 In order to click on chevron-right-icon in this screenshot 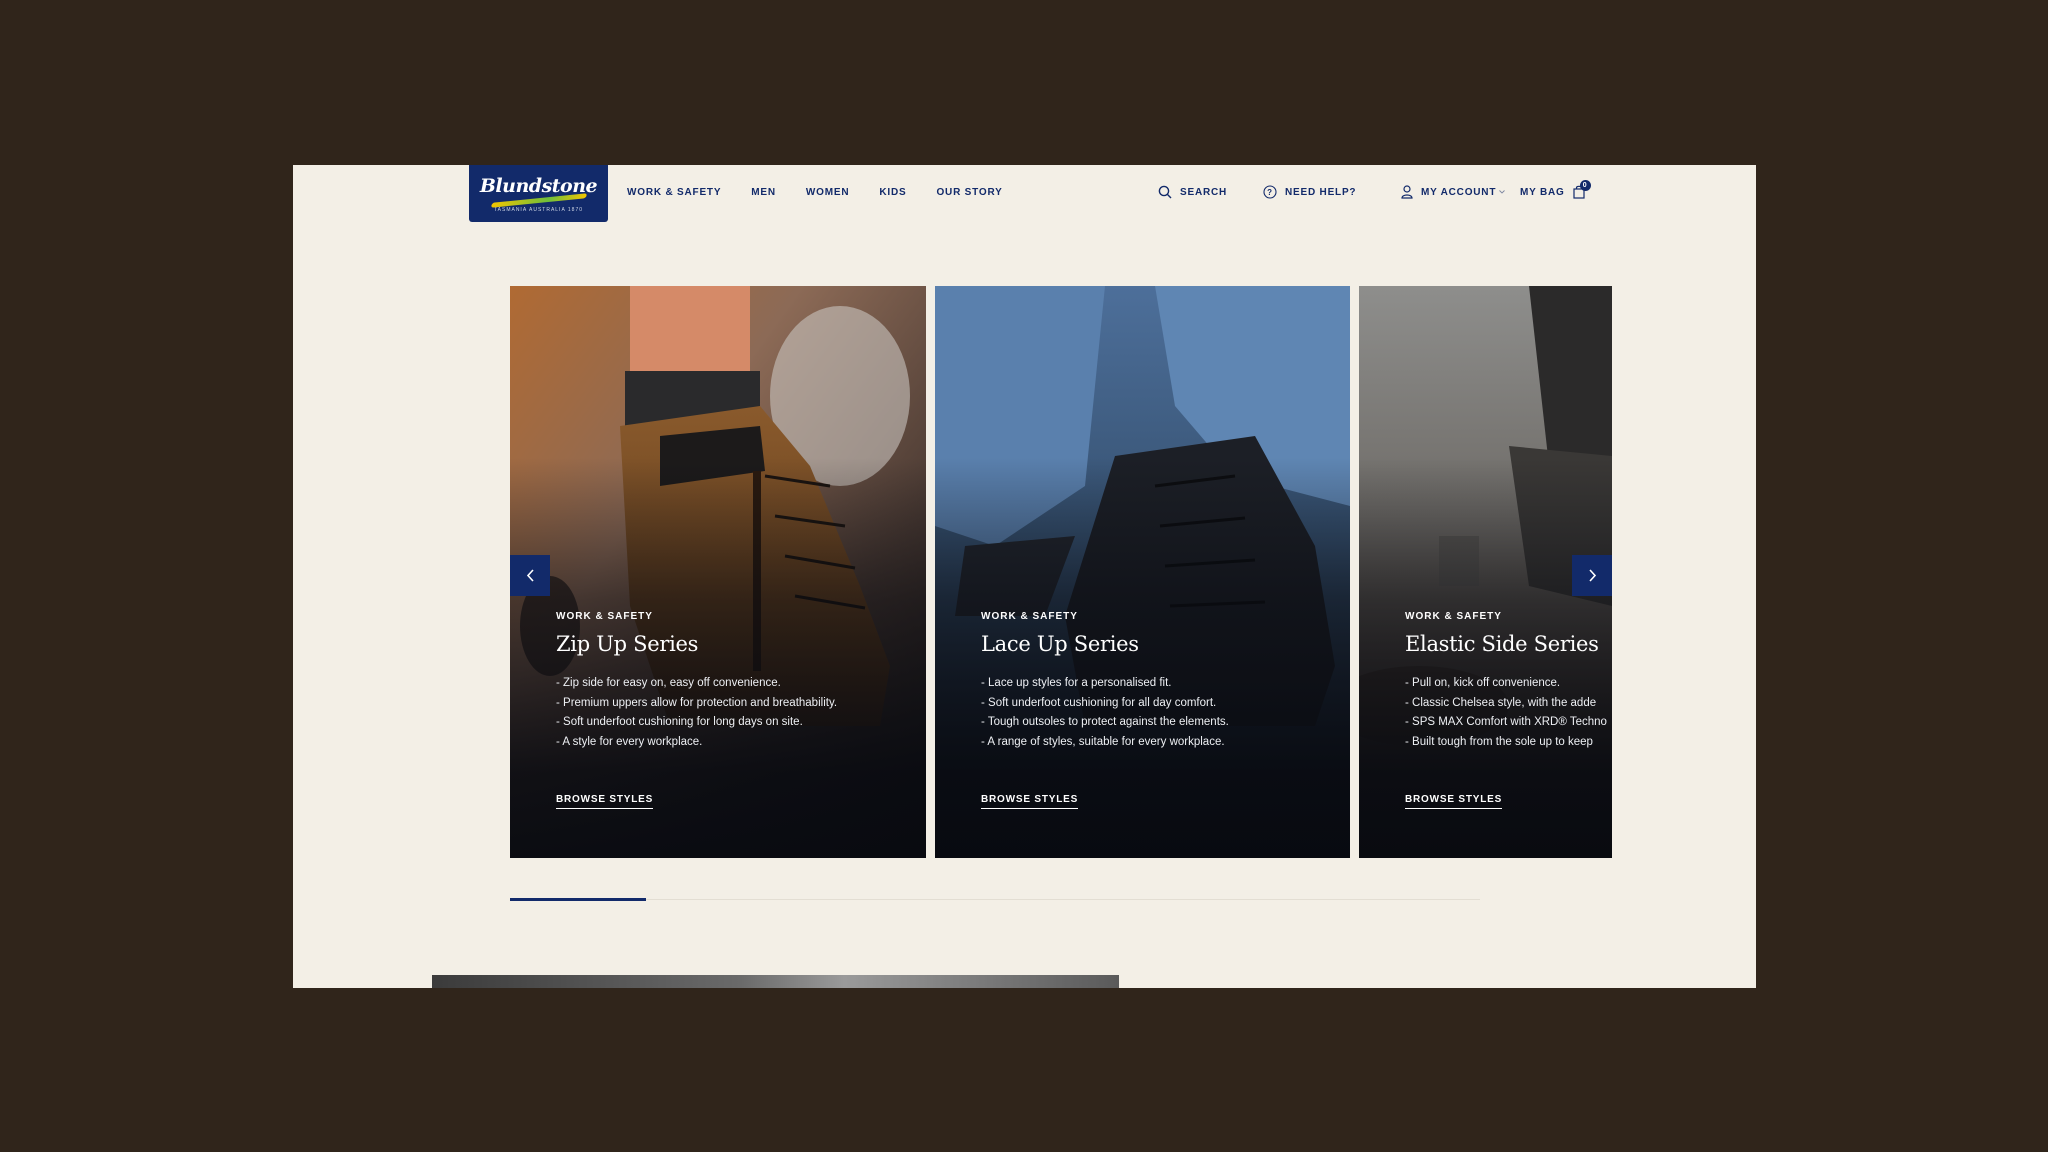, I will do `click(1592, 575)`.